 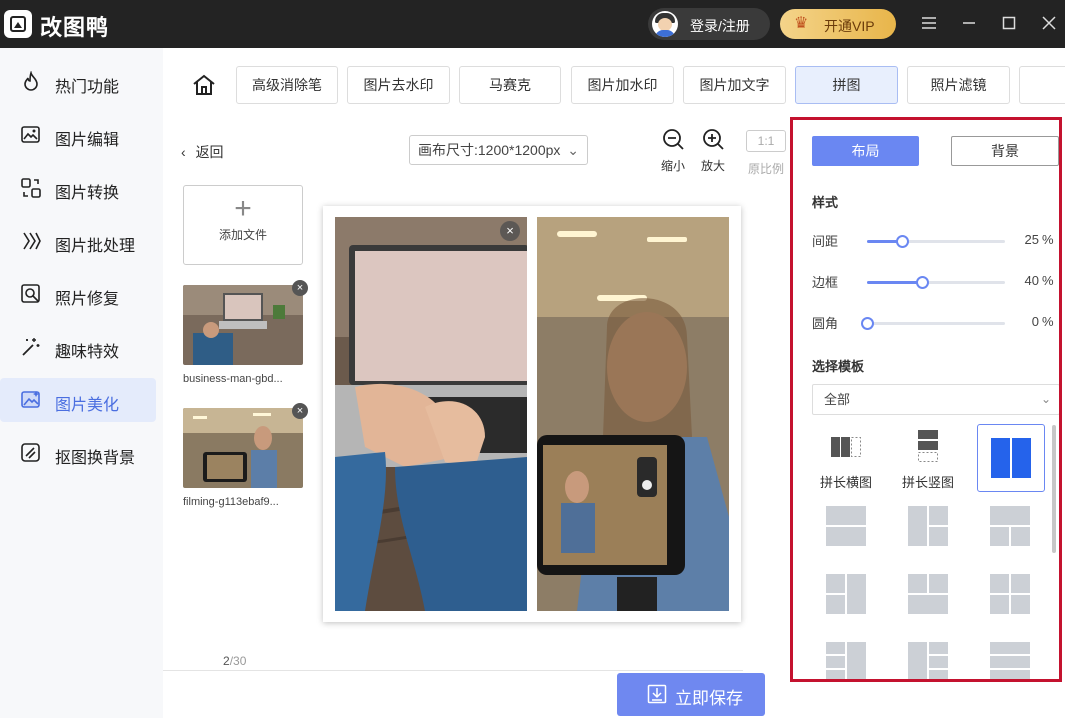 I want to click on sidebar-item-hot: 热门功能, so click(x=78, y=82).